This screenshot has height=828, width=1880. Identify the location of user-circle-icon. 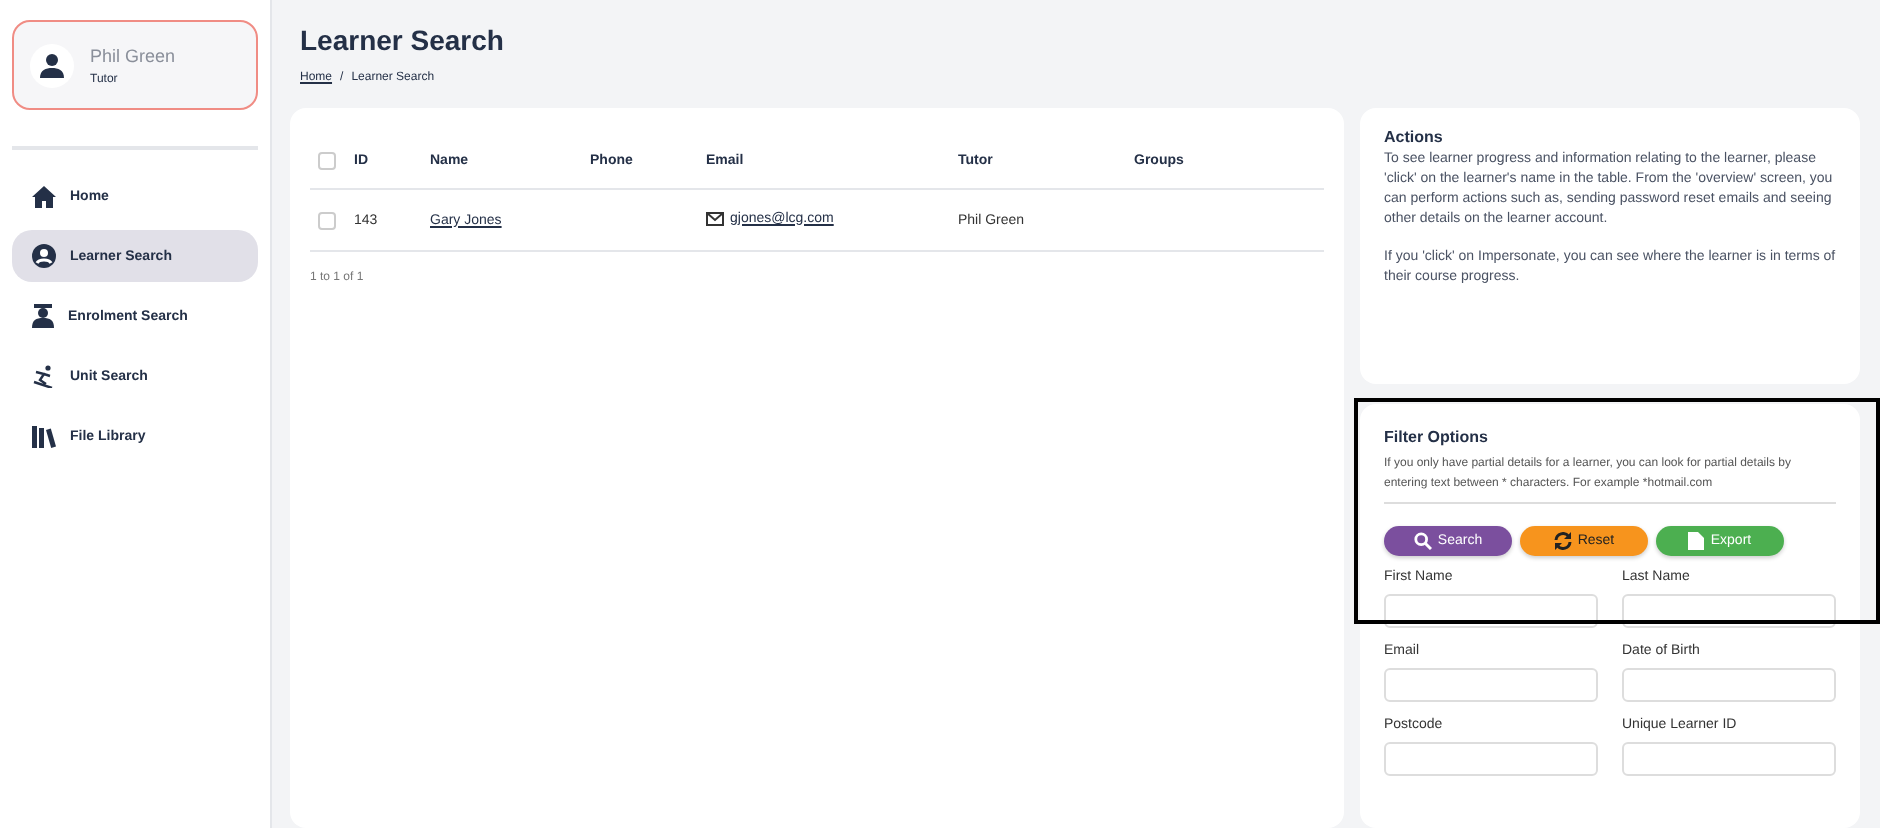
(44, 256).